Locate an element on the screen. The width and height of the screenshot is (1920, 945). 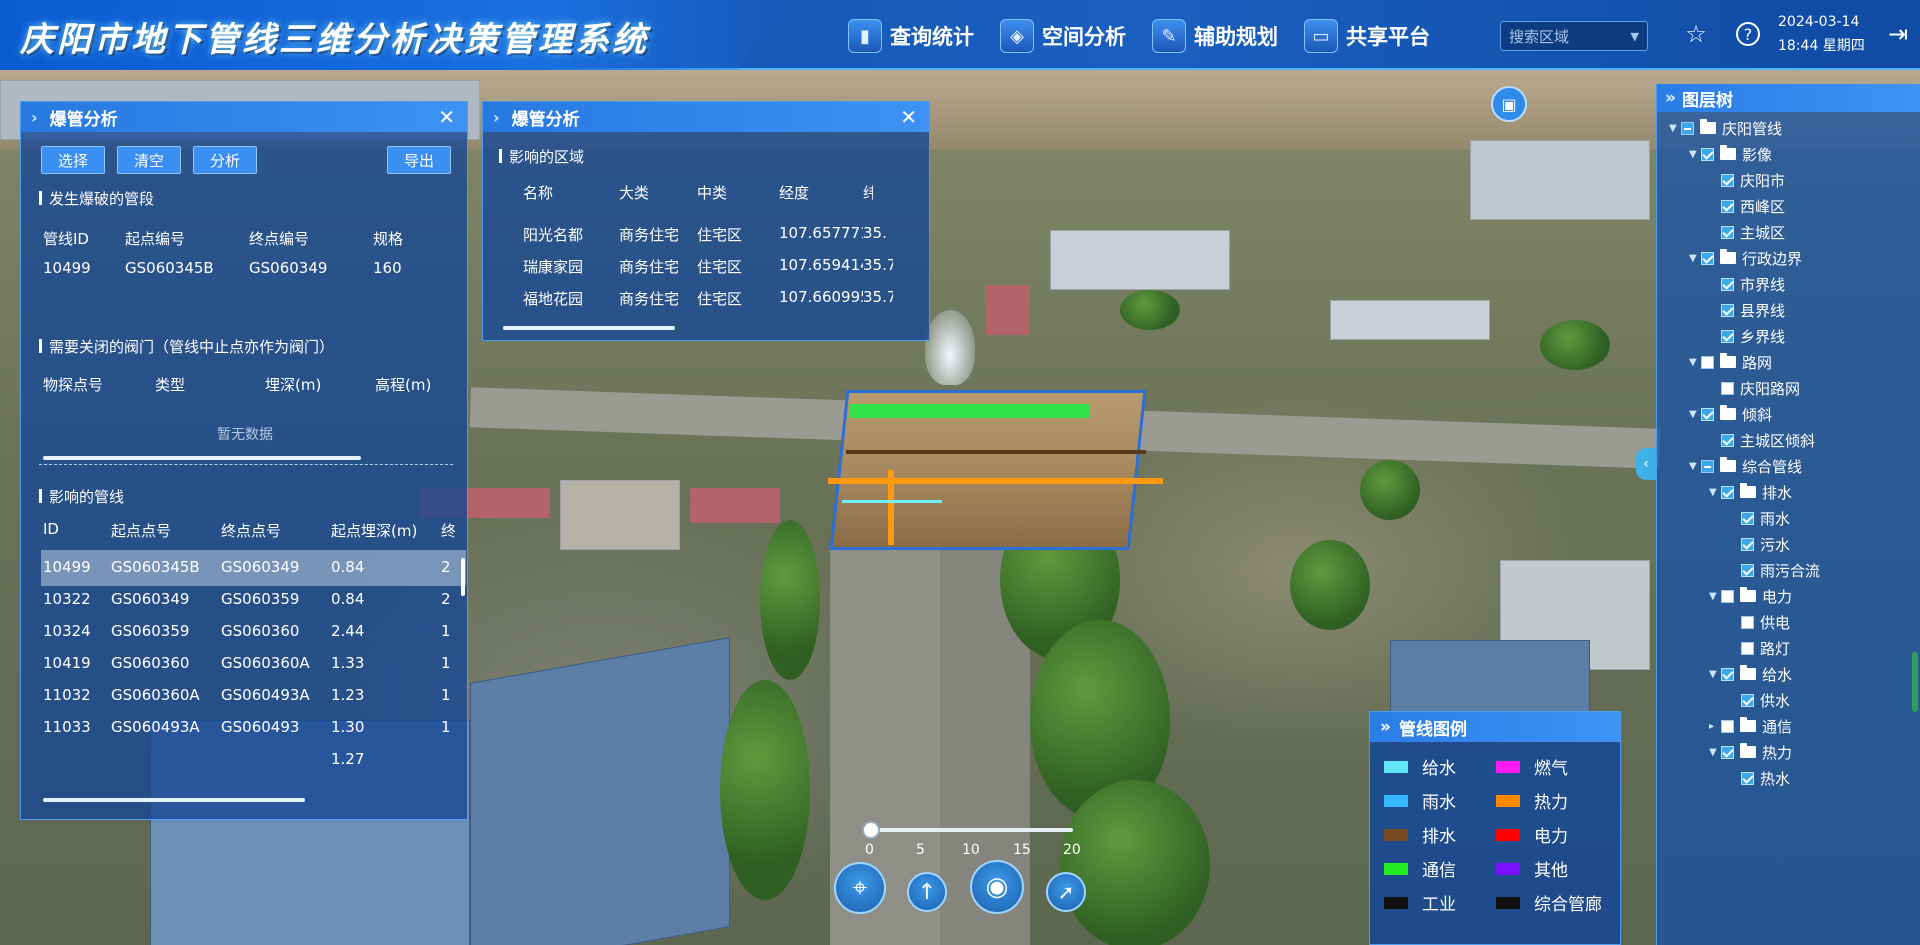
select-button: 选择 is located at coordinates (73, 160).